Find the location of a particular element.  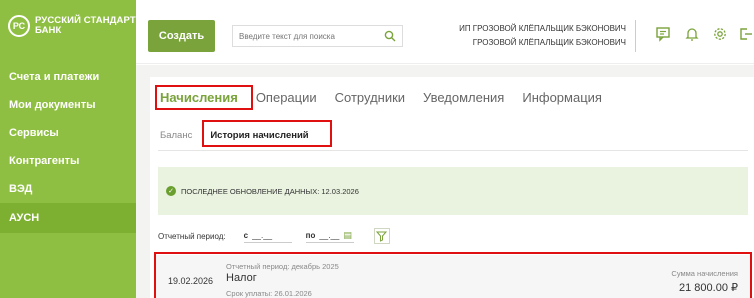

date-to-value: __.__ is located at coordinates (329, 235).